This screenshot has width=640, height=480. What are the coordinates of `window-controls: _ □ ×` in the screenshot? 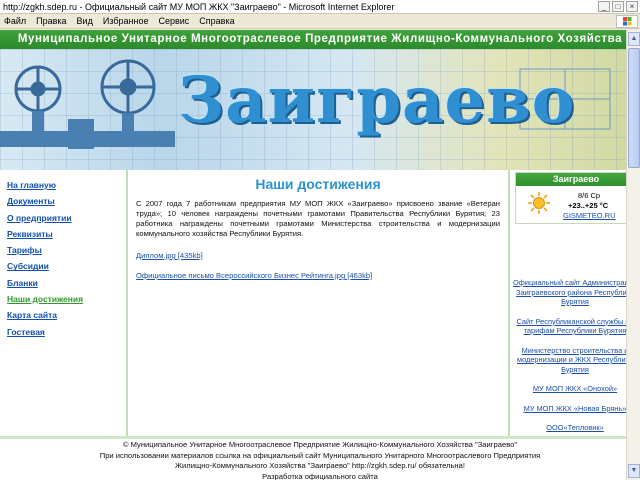 It's located at (618, 6).